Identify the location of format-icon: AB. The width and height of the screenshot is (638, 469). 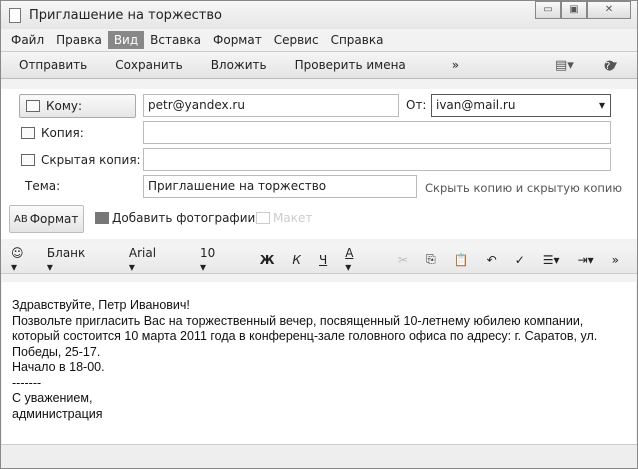
(21, 219).